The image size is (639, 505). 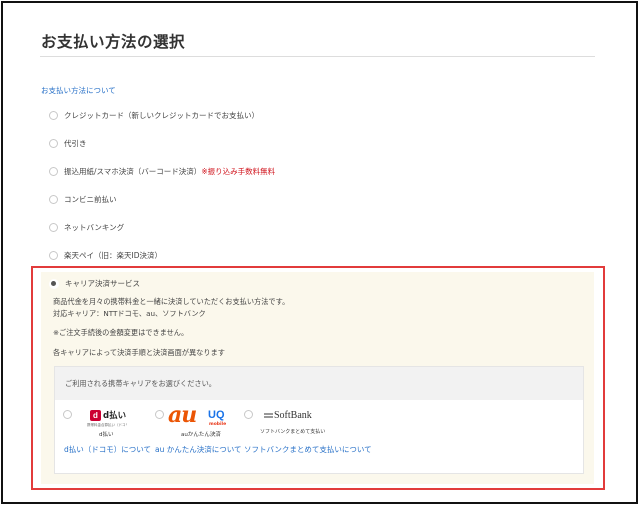 What do you see at coordinates (133, 171) in the screenshot?
I see `option-label: 振込用紙/スマホ決済（バーコード決済）` at bounding box center [133, 171].